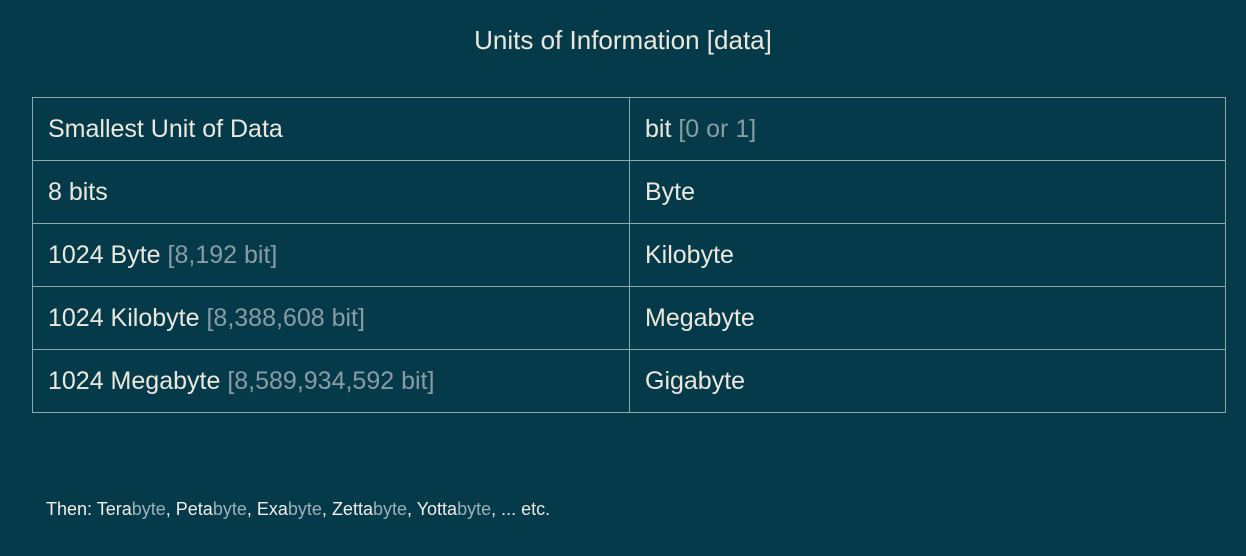 The width and height of the screenshot is (1246, 556). I want to click on cell-note-text: [8,388,608 bit], so click(285, 317).